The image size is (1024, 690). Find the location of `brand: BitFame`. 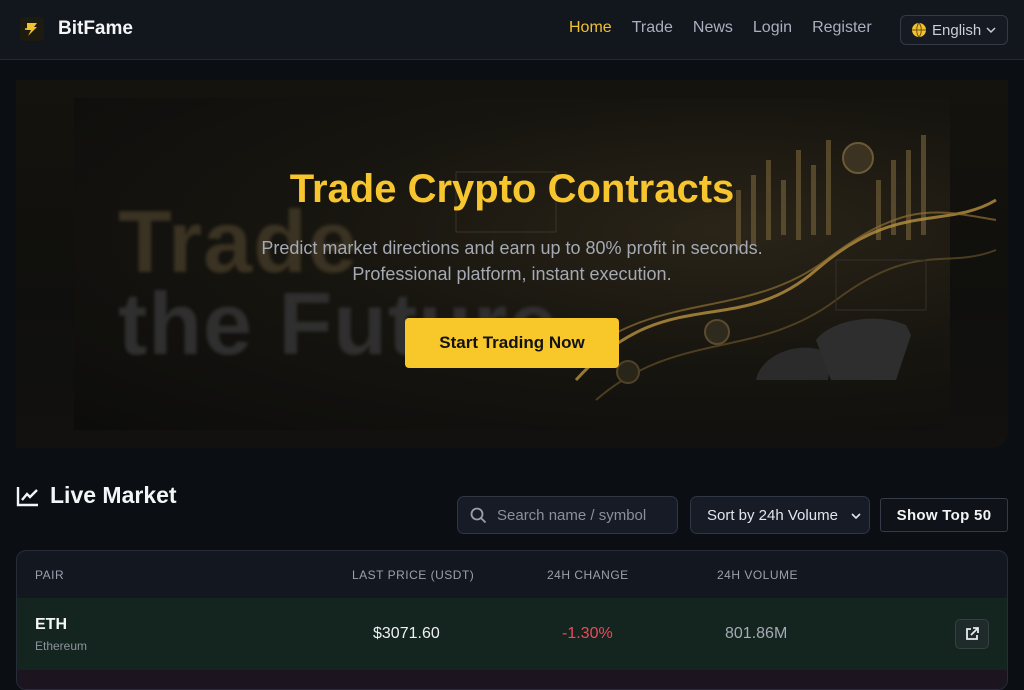

brand: BitFame is located at coordinates (76, 29).